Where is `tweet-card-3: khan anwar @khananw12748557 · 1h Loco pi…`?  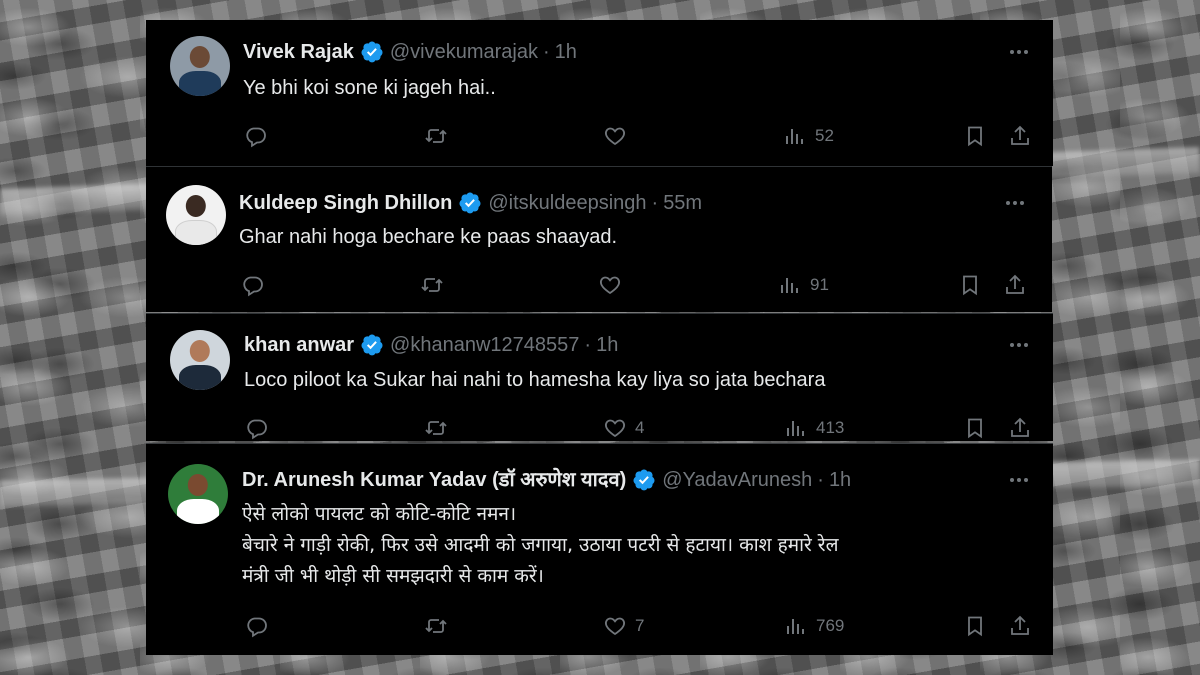 tweet-card-3: khan anwar @khananw12748557 · 1h Loco pi… is located at coordinates (599, 377).